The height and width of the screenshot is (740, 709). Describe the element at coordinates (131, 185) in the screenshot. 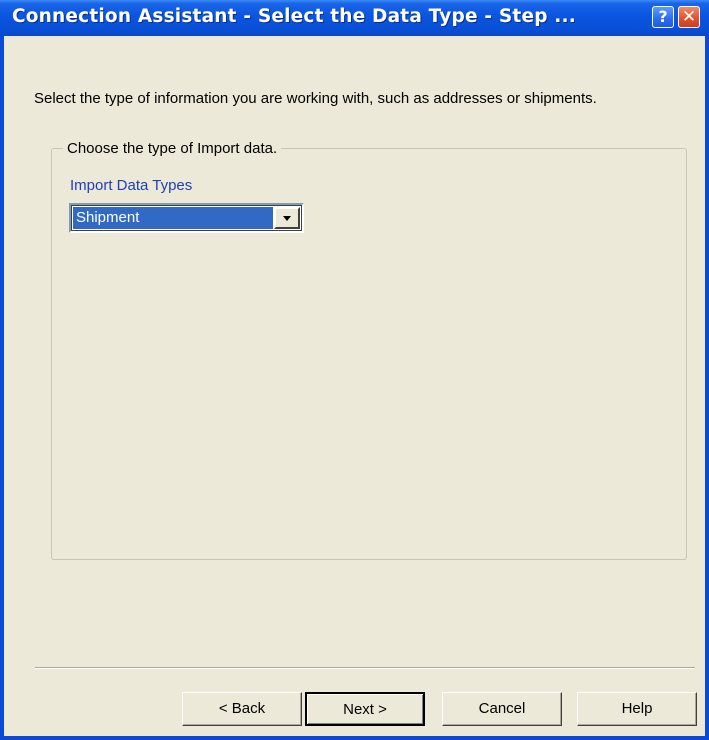

I see `import-data-types-label: Import Data Types` at that location.